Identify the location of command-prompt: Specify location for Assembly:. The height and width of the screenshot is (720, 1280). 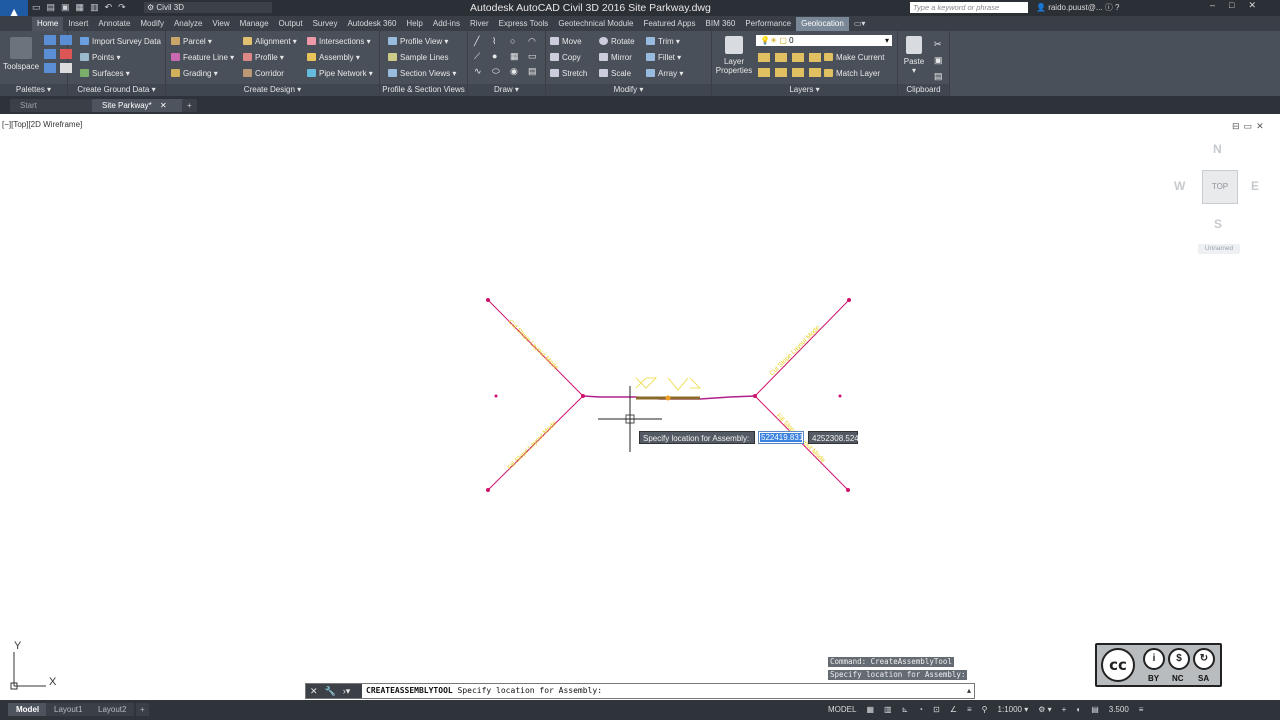
(527, 690).